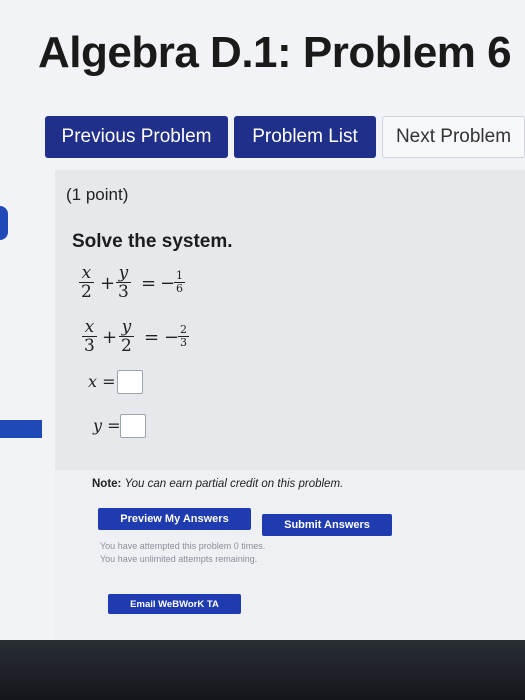 This screenshot has height=700, width=525. What do you see at coordinates (86, 273) in the screenshot?
I see `eq1-term1-num: x` at bounding box center [86, 273].